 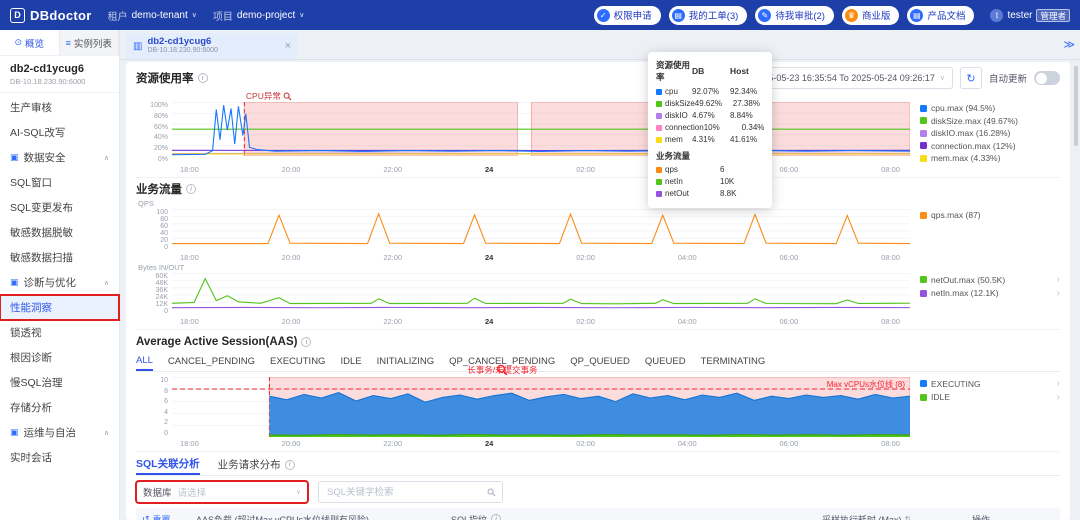 I want to click on sql-search-input, so click(x=406, y=492).